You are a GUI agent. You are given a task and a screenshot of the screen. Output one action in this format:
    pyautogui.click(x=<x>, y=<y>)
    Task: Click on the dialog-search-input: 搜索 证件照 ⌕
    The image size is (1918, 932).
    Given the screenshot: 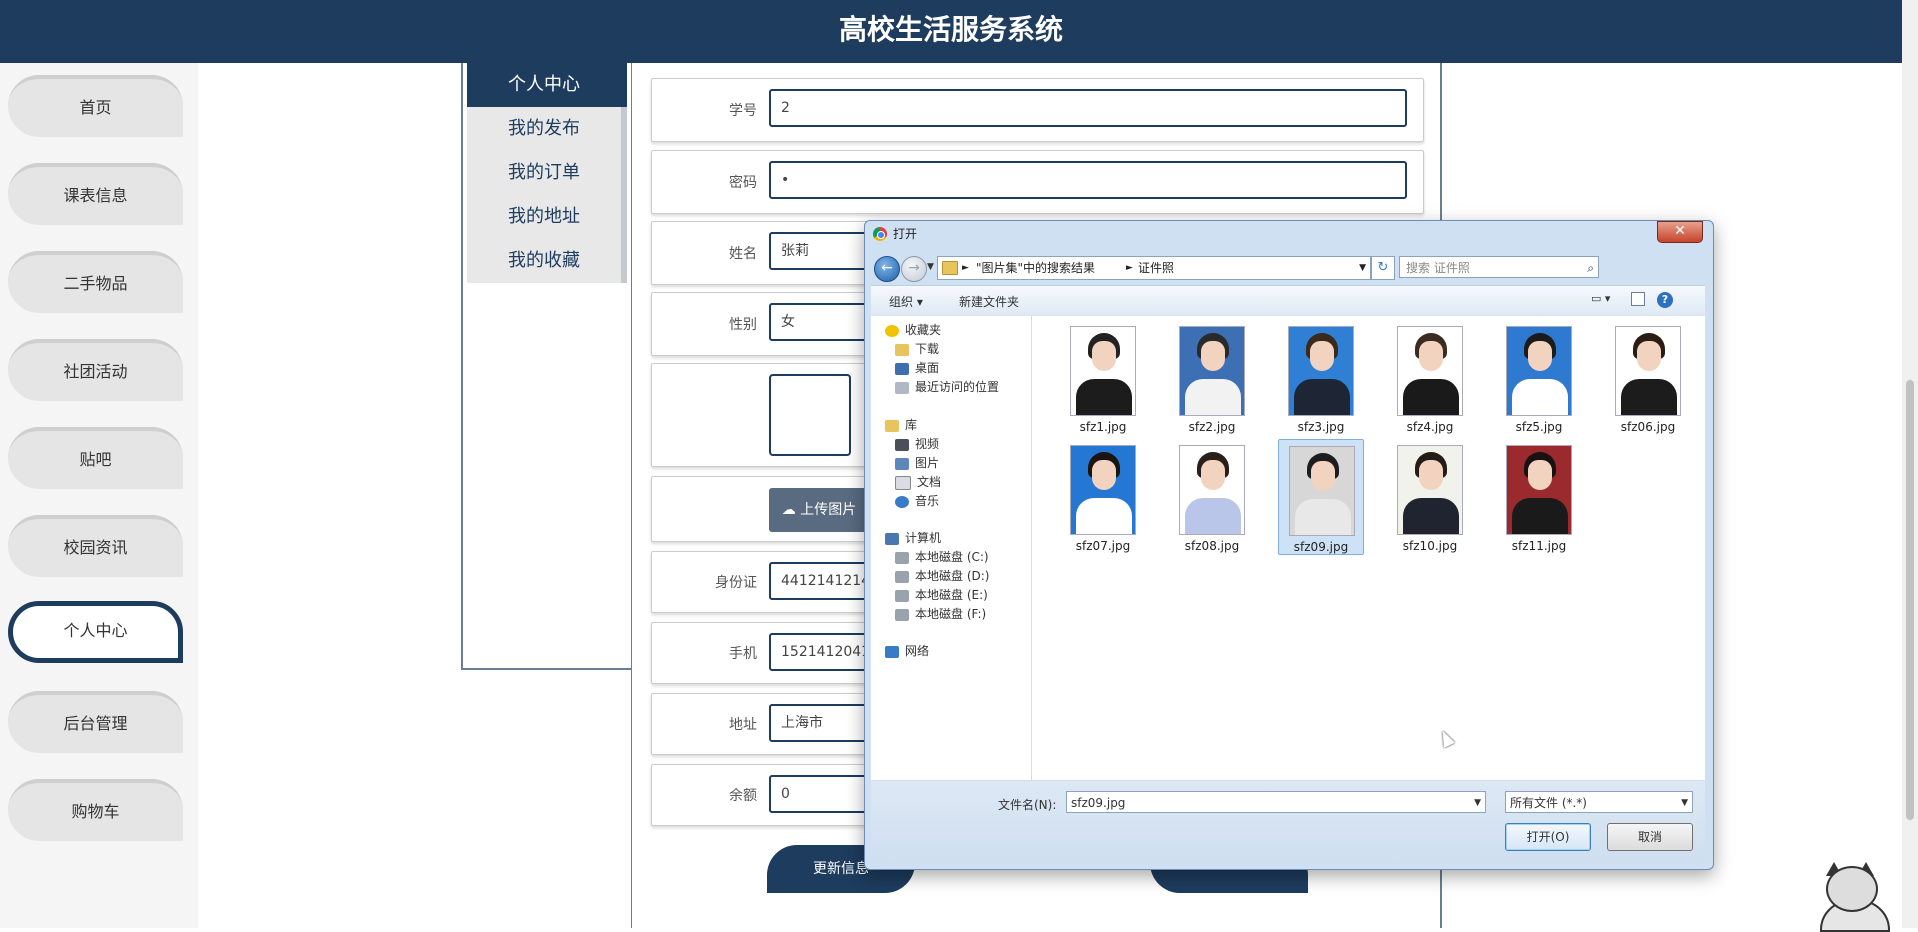 What is the action you would take?
    pyautogui.click(x=1499, y=267)
    